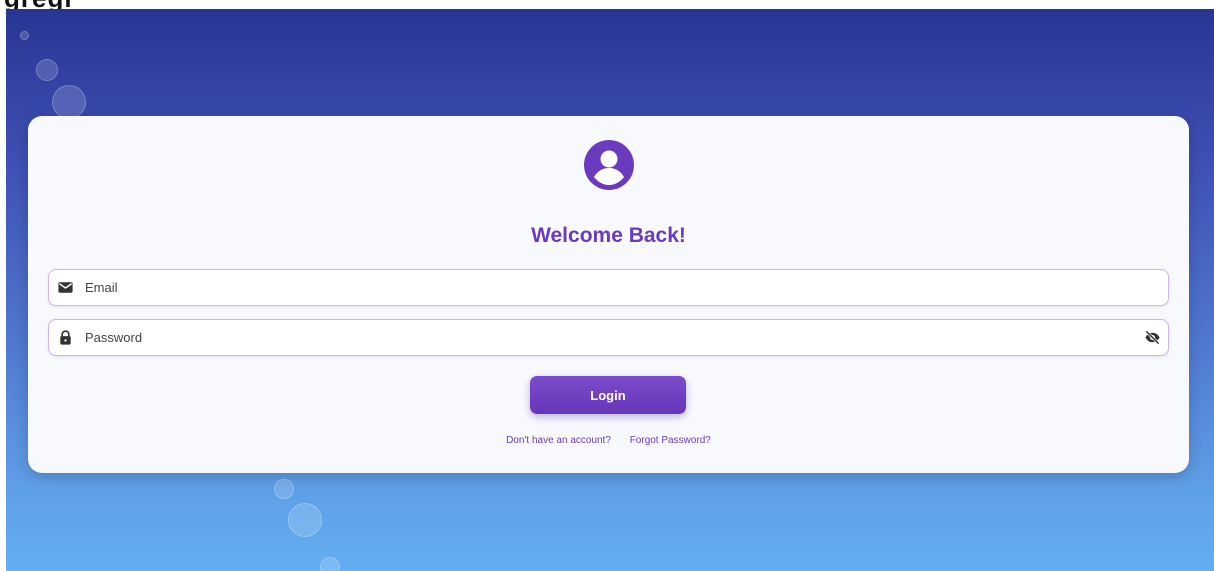 Image resolution: width=1214 pixels, height=571 pixels. I want to click on email-field-container, so click(608, 287).